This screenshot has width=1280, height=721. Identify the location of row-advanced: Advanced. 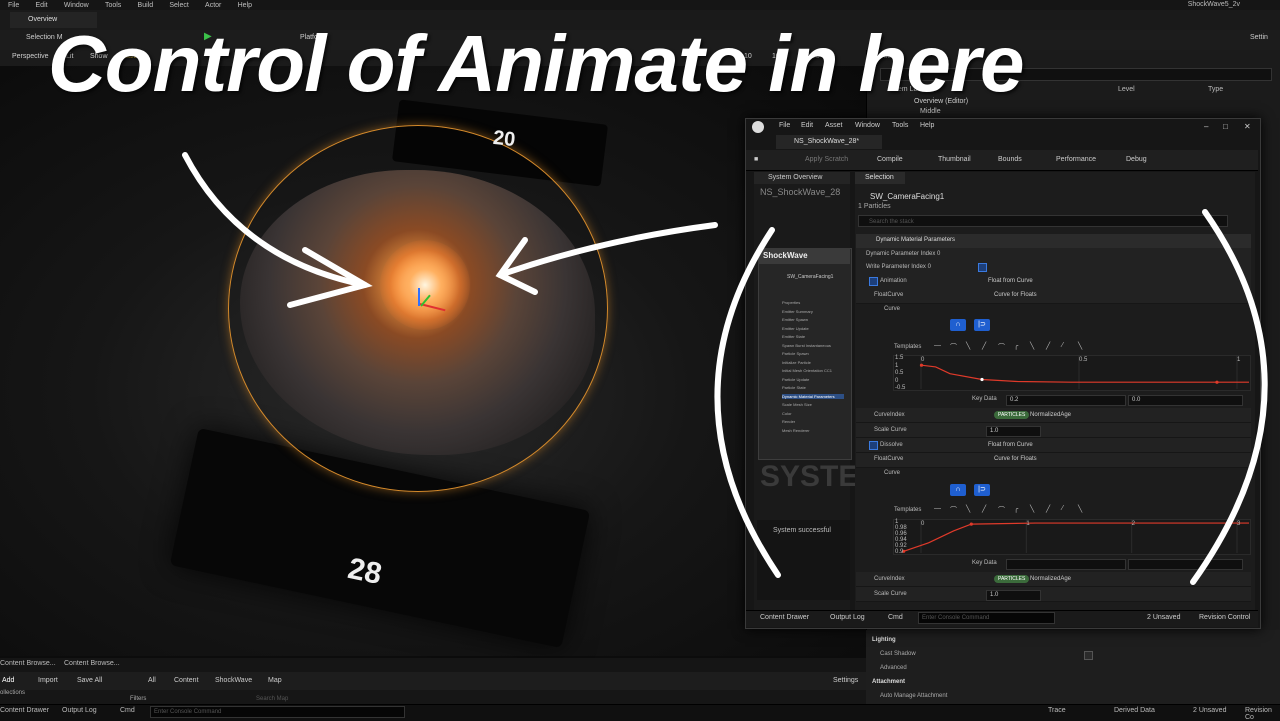
(893, 668).